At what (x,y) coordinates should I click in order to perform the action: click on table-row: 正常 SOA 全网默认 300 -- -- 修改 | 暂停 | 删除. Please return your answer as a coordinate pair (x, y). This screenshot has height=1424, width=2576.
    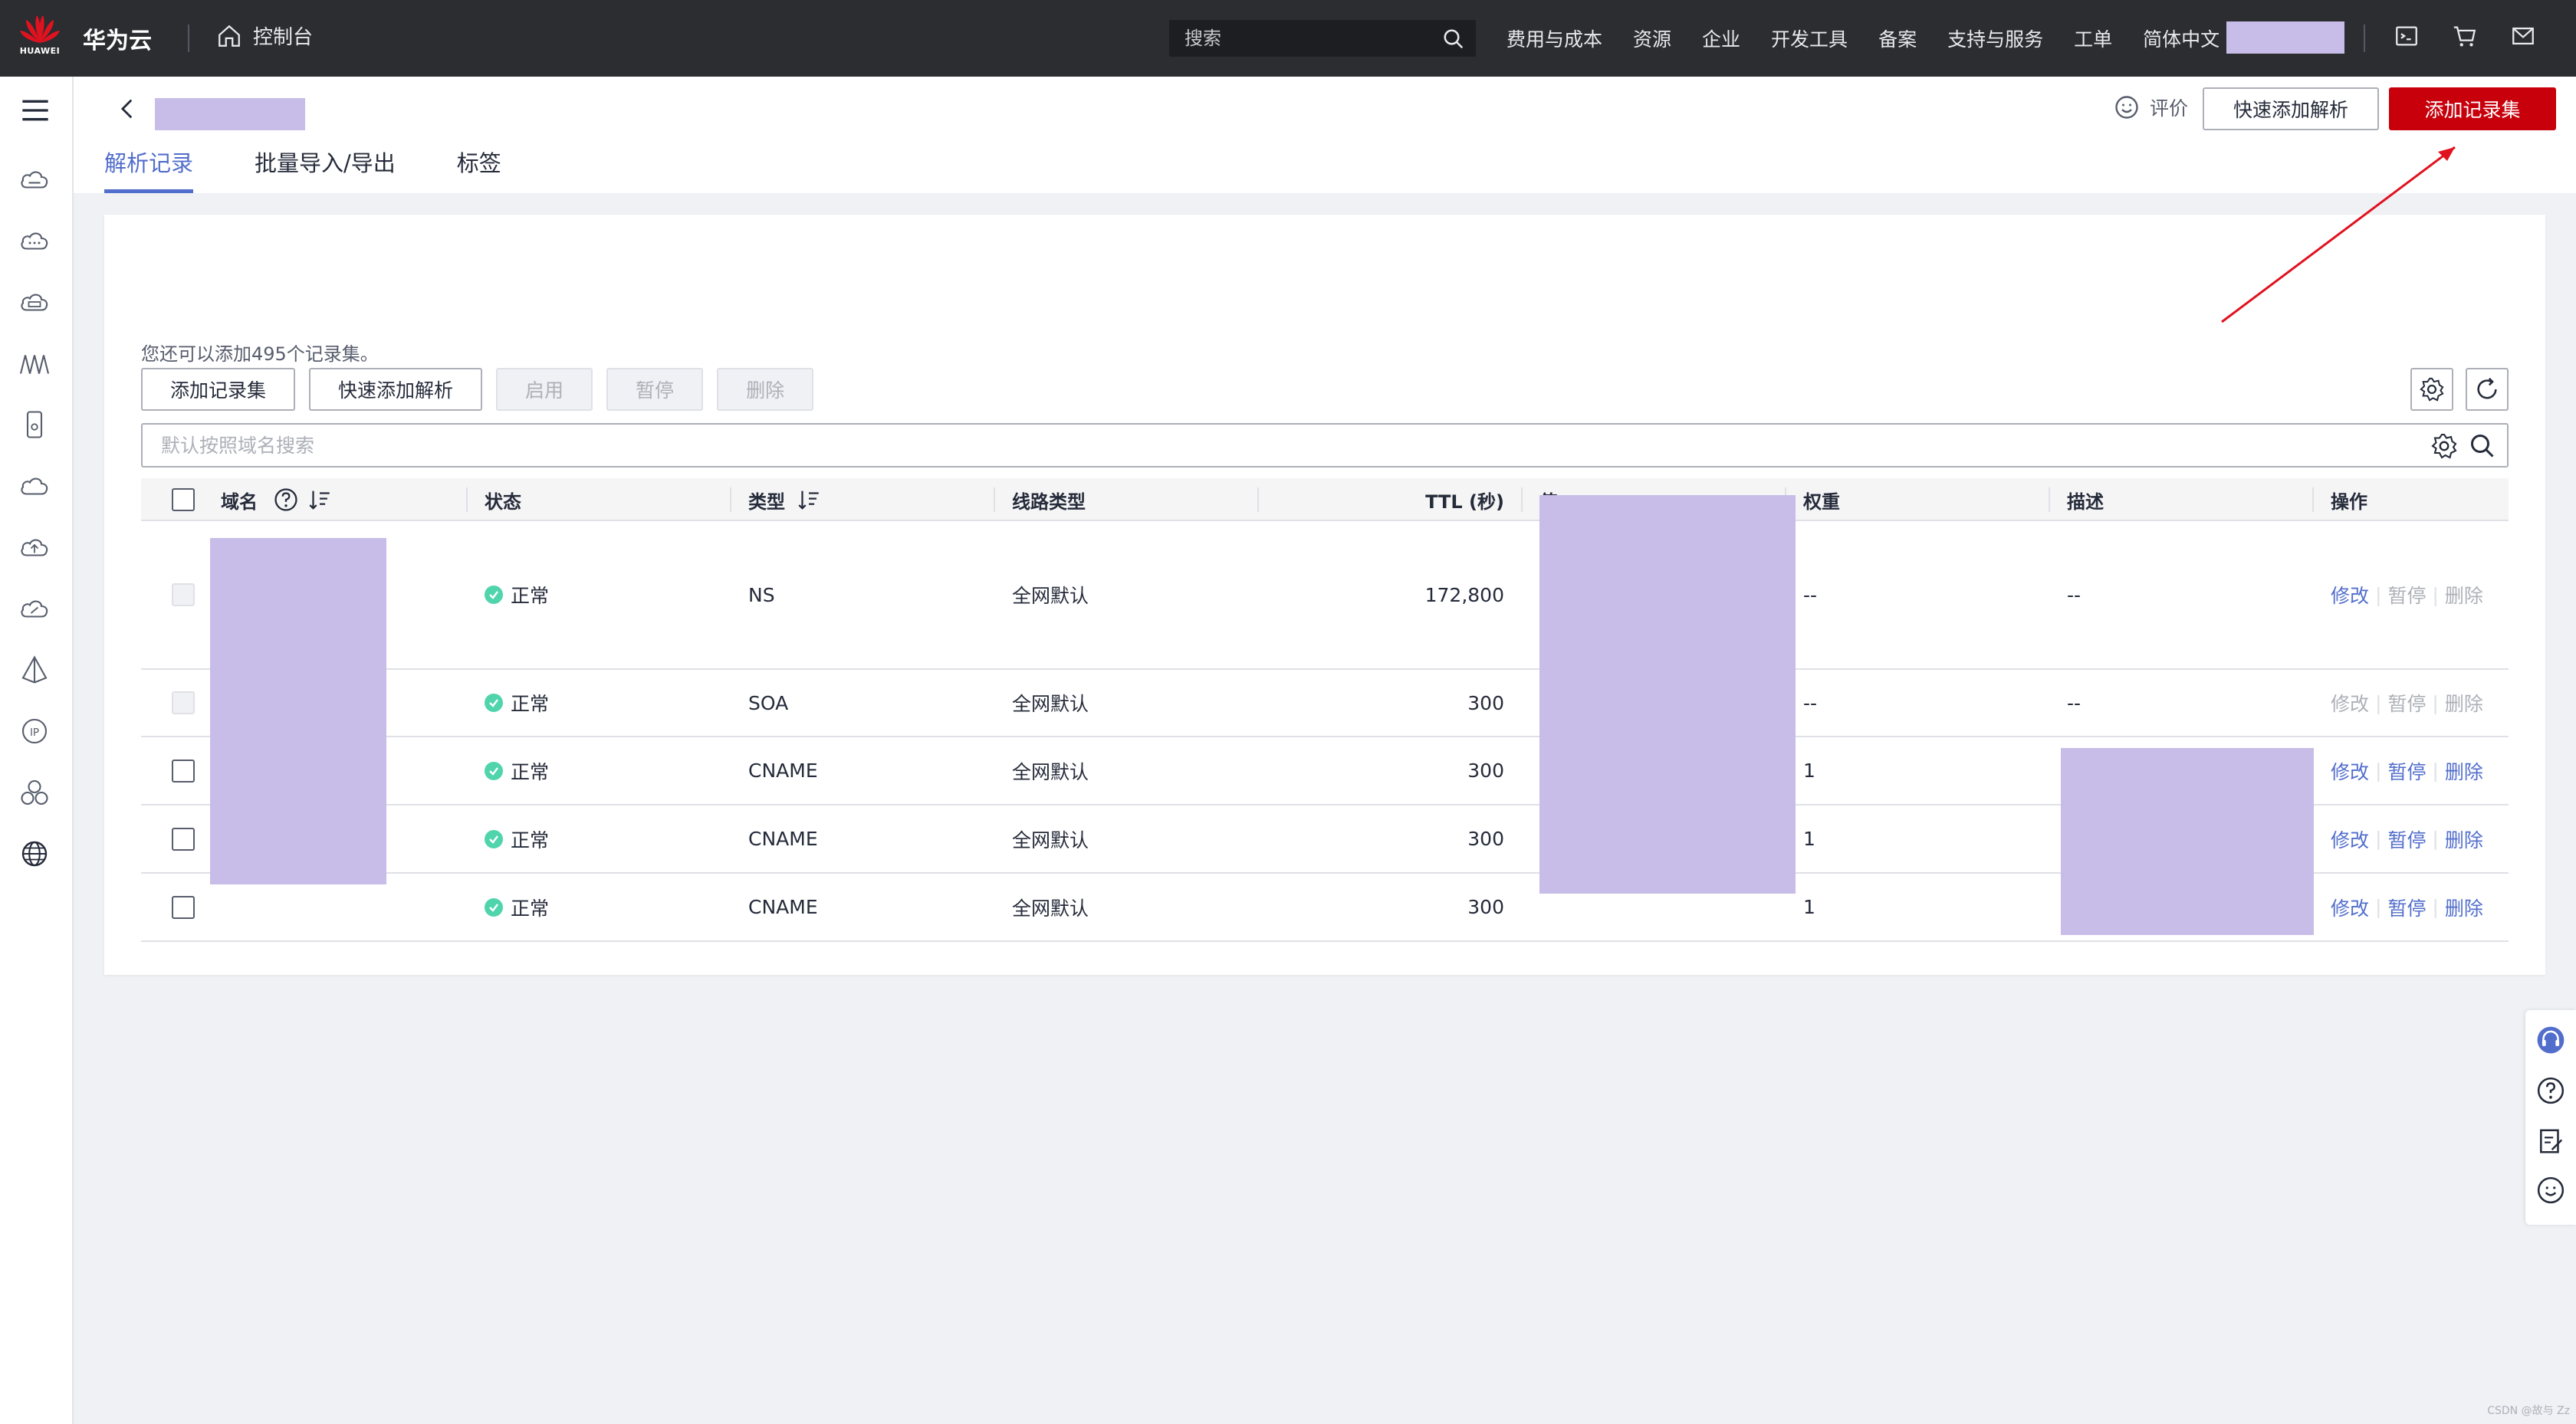
    Looking at the image, I should click on (1325, 703).